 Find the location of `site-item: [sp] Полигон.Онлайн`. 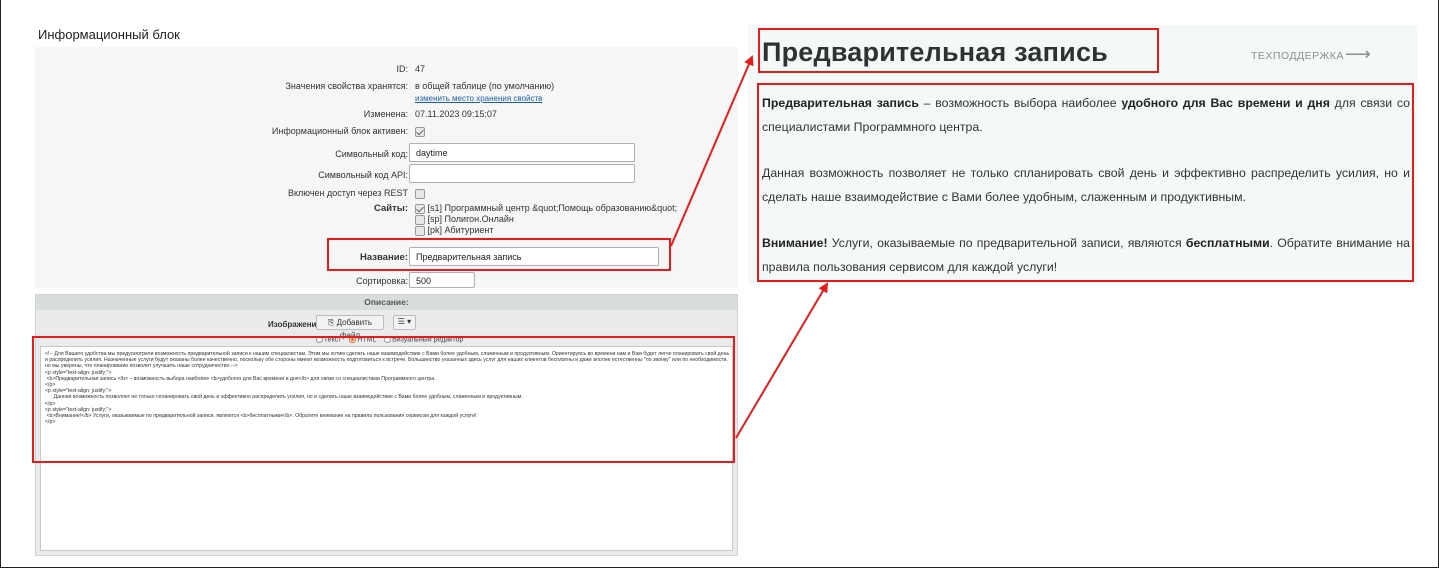

site-item: [sp] Полигон.Онлайн is located at coordinates (546, 219).